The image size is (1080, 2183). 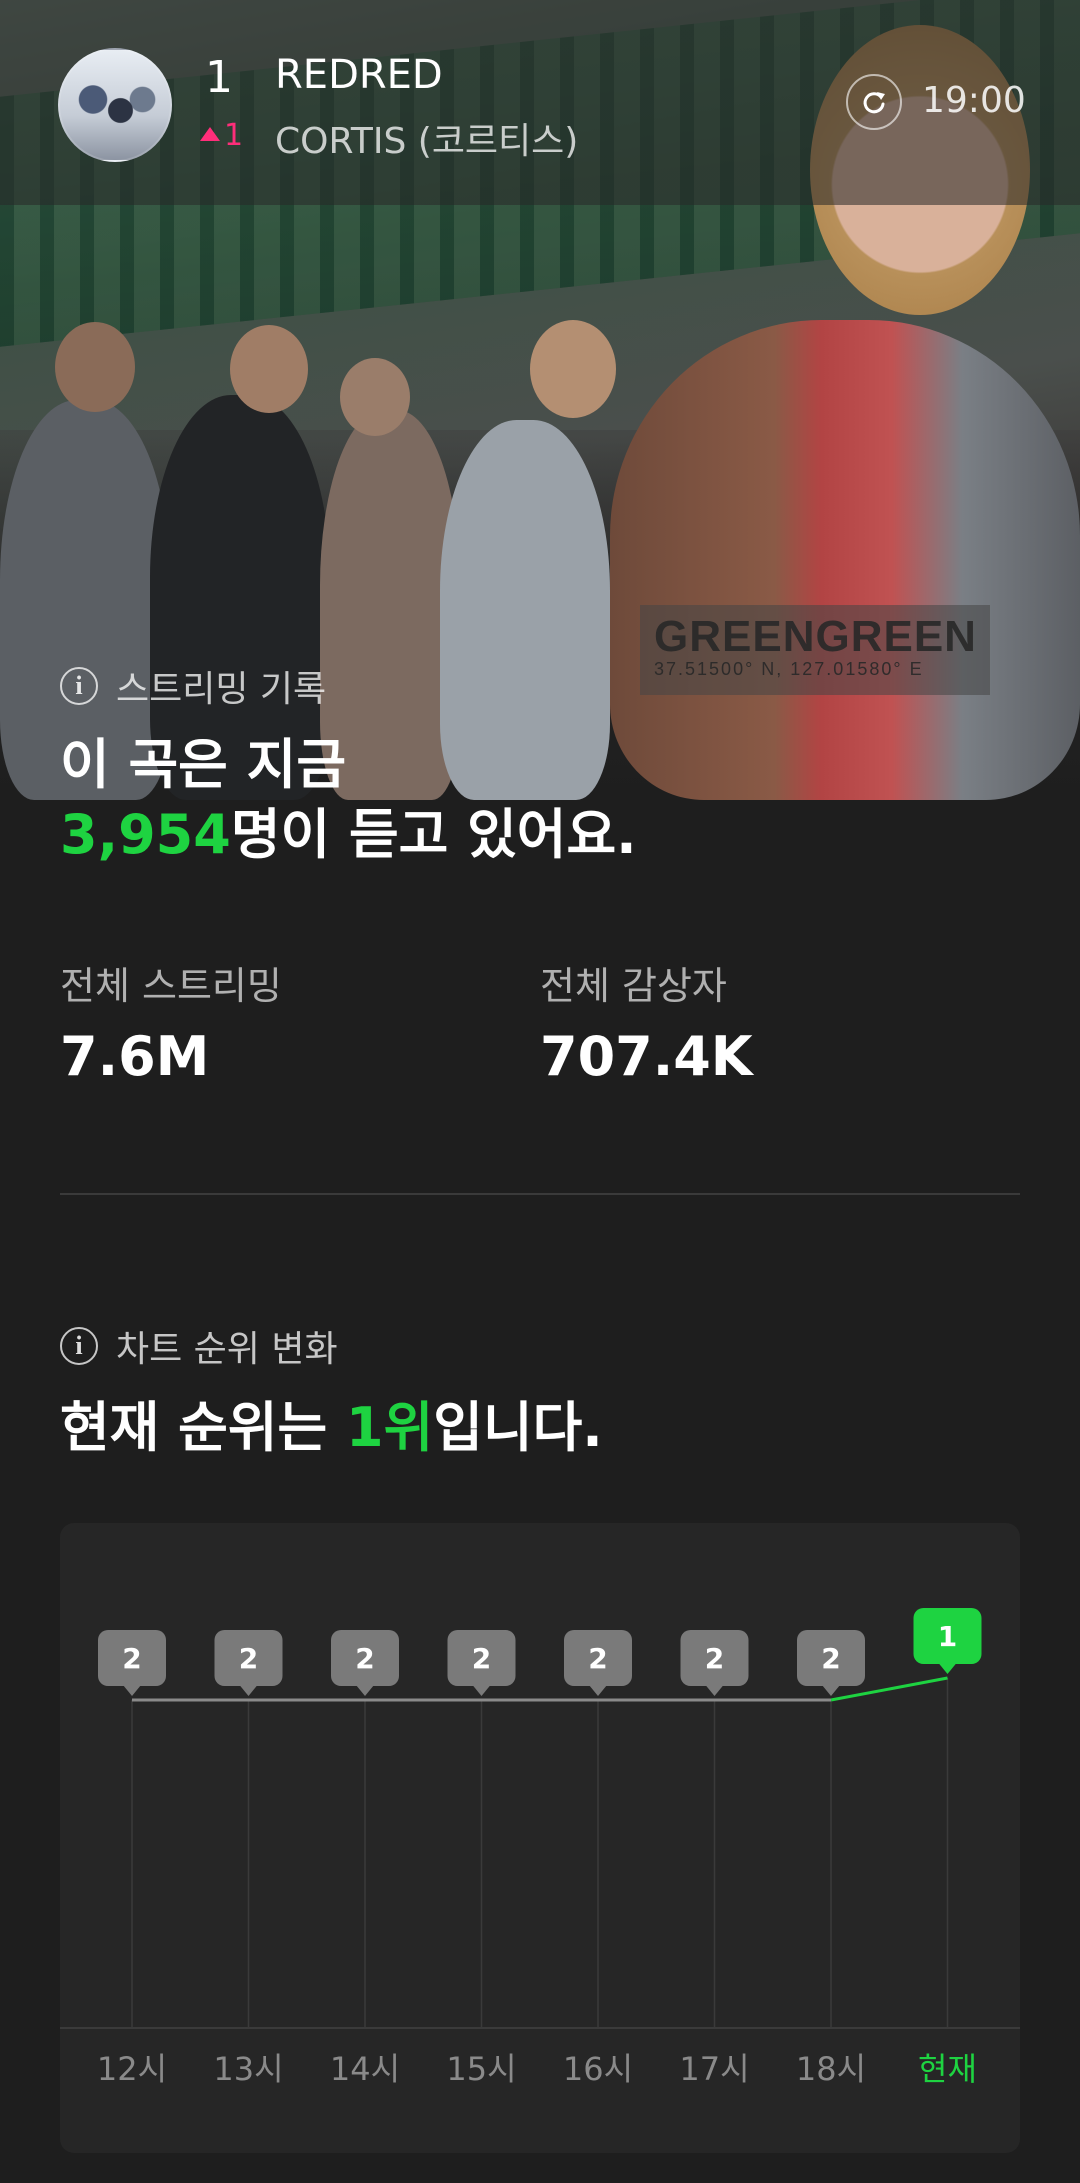 What do you see at coordinates (359, 75) in the screenshot?
I see `song-title: REDRED` at bounding box center [359, 75].